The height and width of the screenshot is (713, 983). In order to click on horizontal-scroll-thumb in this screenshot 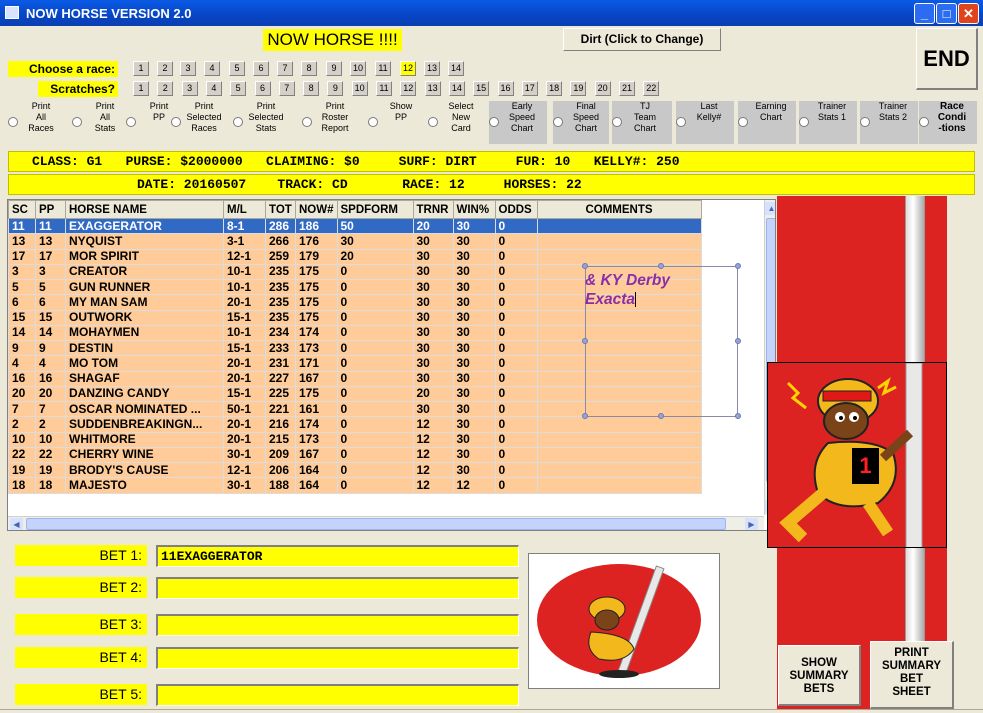, I will do `click(376, 524)`.